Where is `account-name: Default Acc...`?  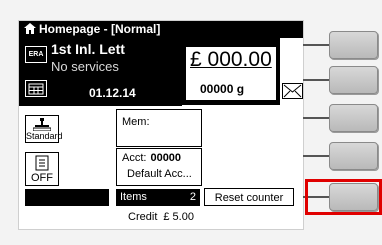 account-name: Default Acc... is located at coordinates (159, 174).